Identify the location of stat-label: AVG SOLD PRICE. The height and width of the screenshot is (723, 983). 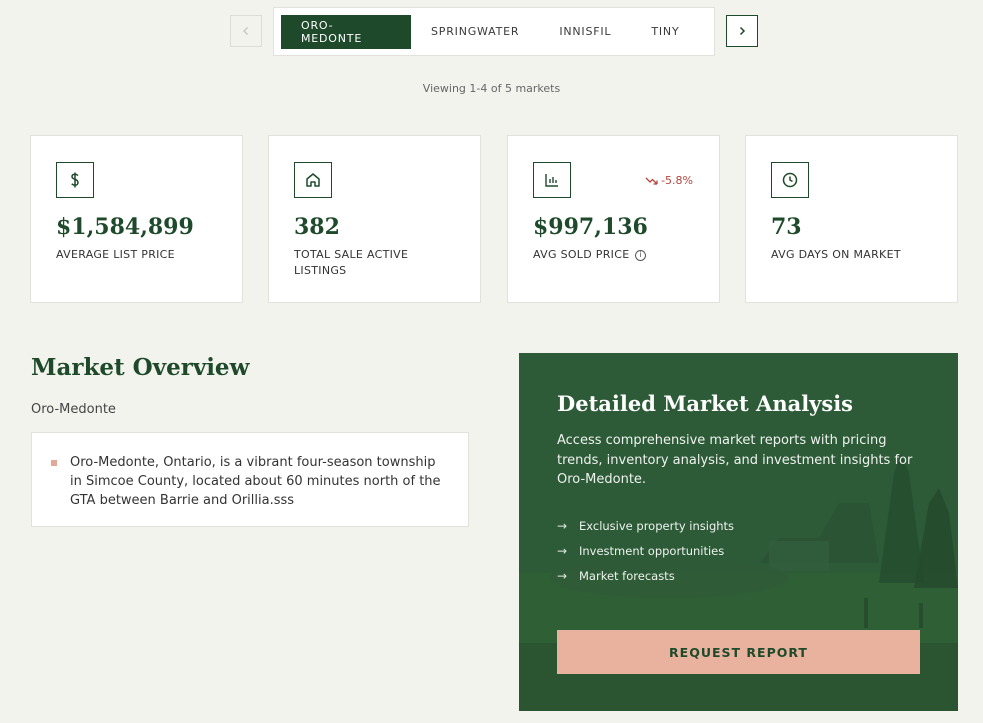
(581, 254).